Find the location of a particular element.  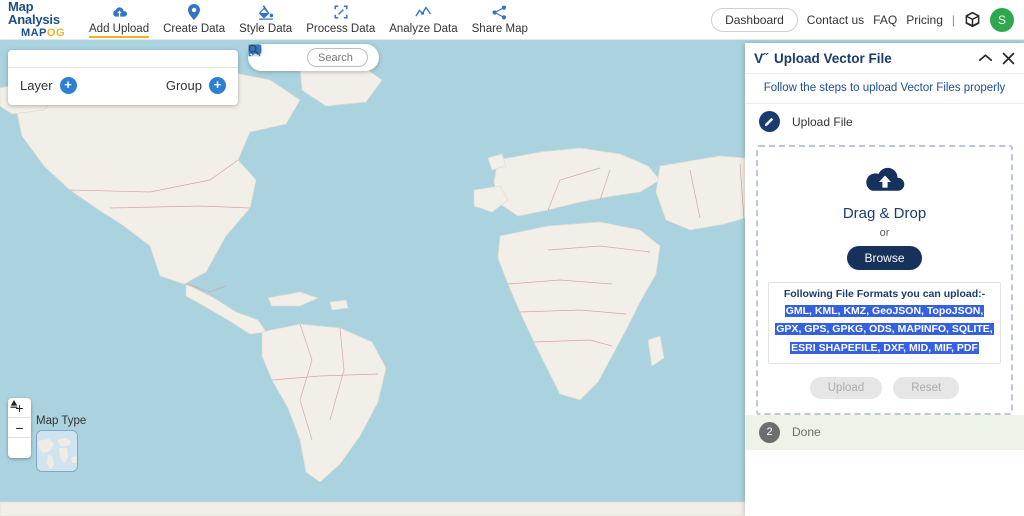

nav-item-share-map: Share Map is located at coordinates (500, 18).